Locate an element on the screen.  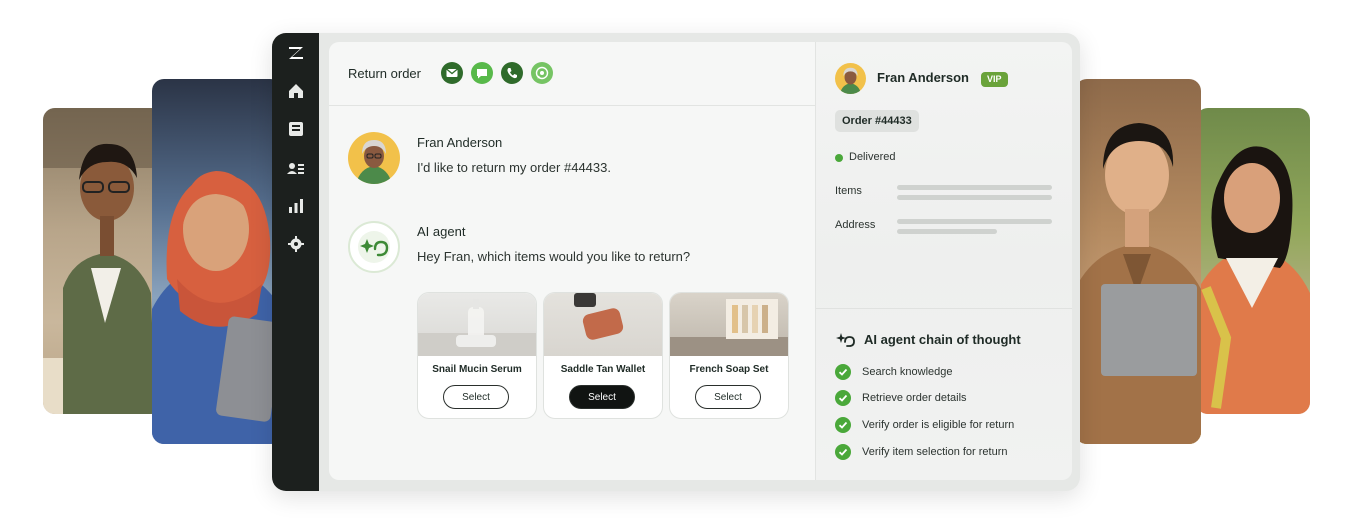
customer-sender-name: Fran Anderson is located at coordinates (460, 142).